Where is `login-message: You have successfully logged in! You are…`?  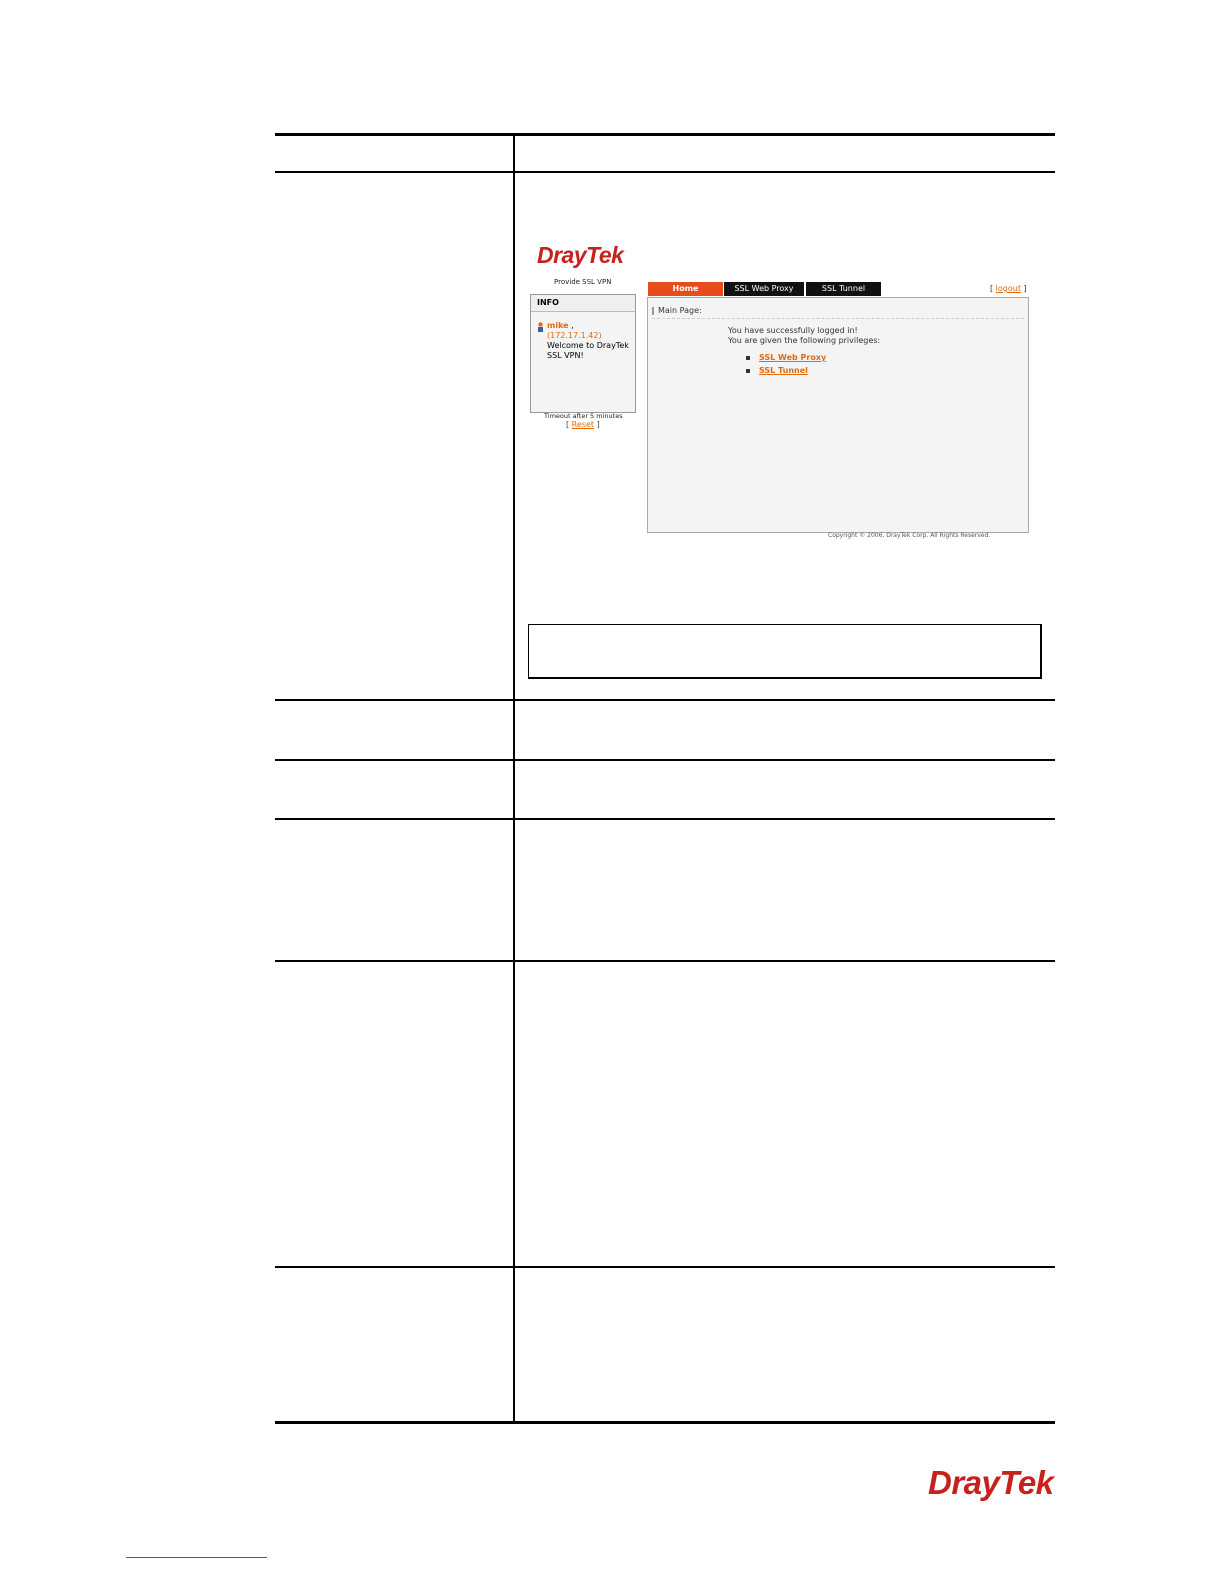 login-message: You have successfully logged in! You are… is located at coordinates (804, 336).